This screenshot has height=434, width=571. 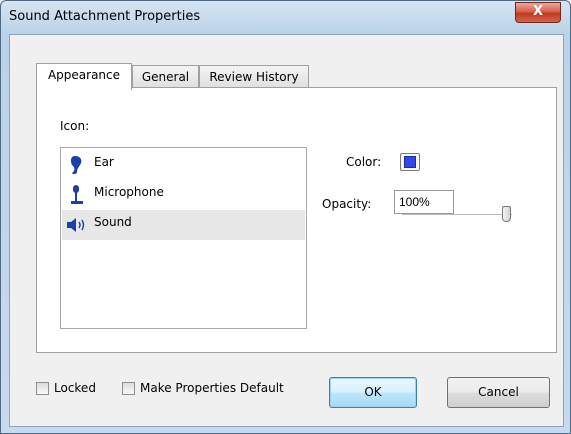 I want to click on opacity-input, so click(x=424, y=202).